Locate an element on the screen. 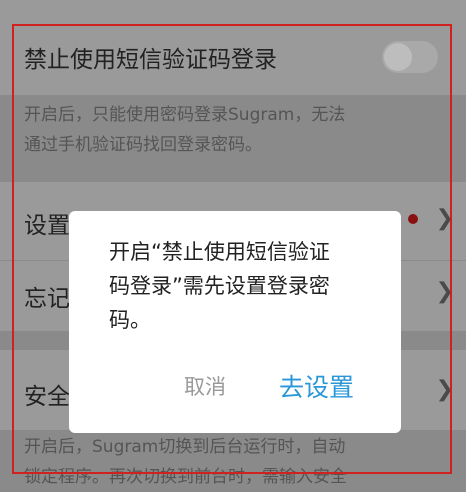 The image size is (466, 492). security-desc-line-1: 开启后，Sugram切换到后台运行时，自动 is located at coordinates (185, 447).